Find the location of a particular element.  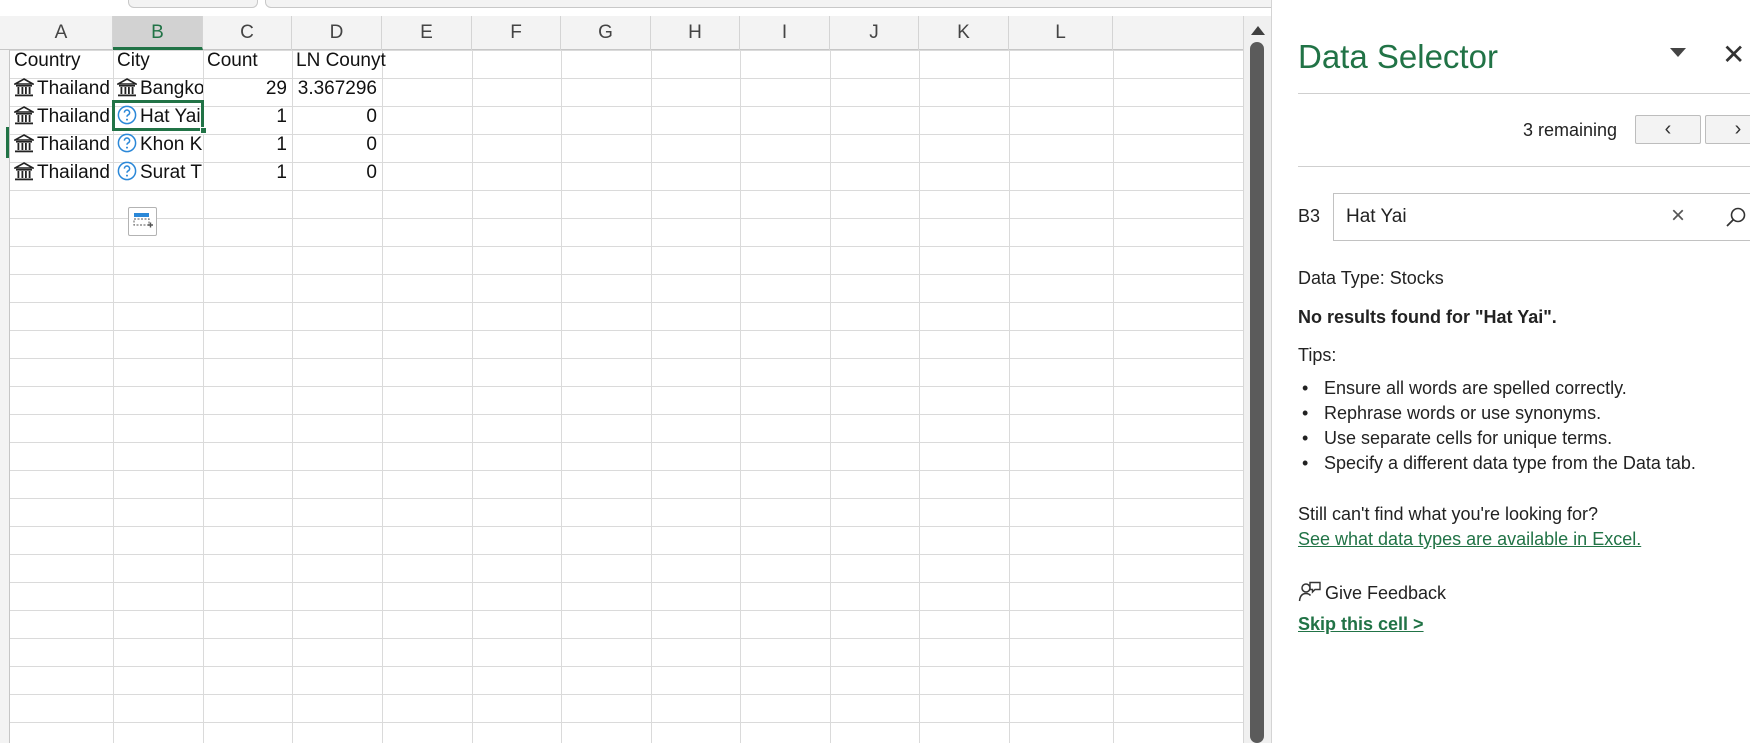

tip-item: Ensure all words are spelled correctly. is located at coordinates (1497, 388).